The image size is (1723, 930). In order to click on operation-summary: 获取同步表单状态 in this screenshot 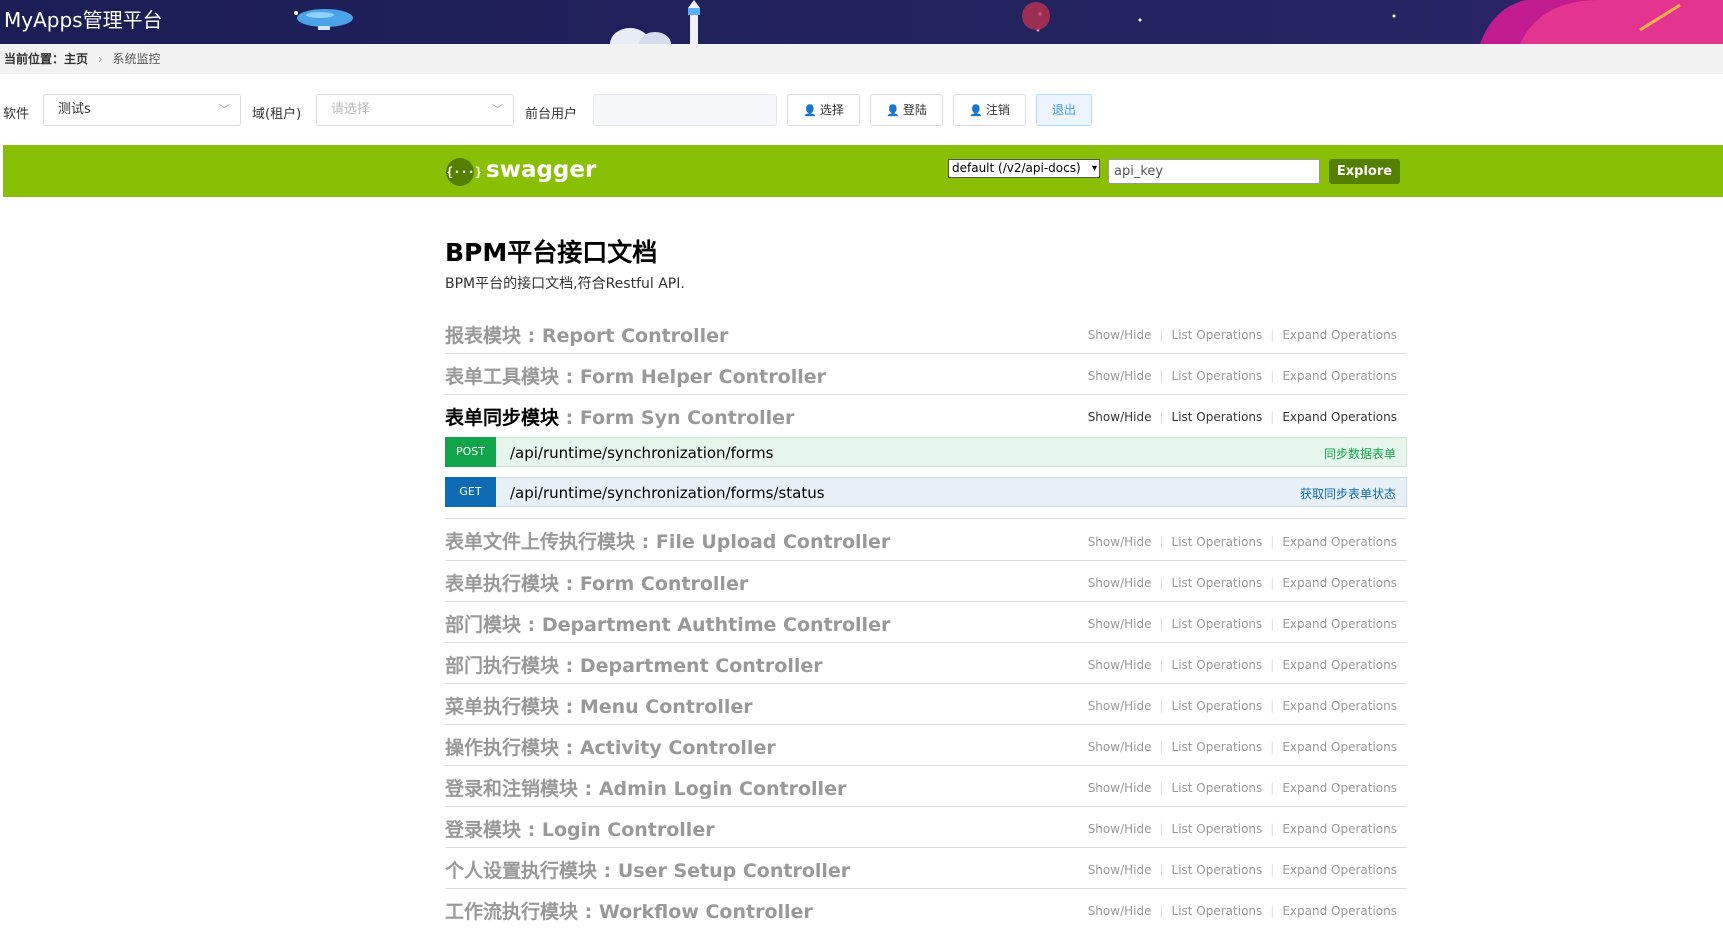, I will do `click(1348, 493)`.